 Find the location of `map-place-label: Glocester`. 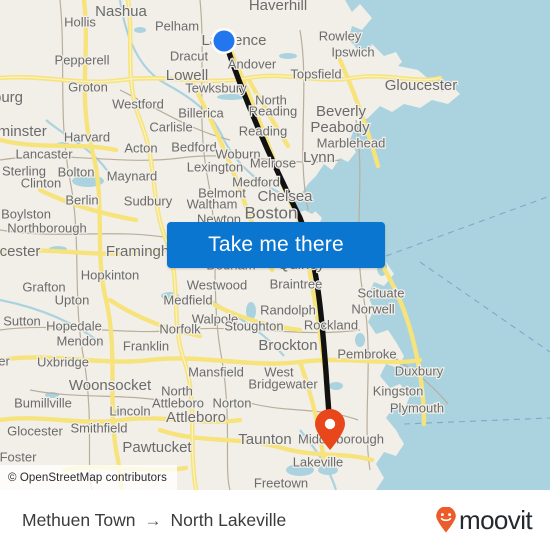

map-place-label: Glocester is located at coordinates (35, 430).